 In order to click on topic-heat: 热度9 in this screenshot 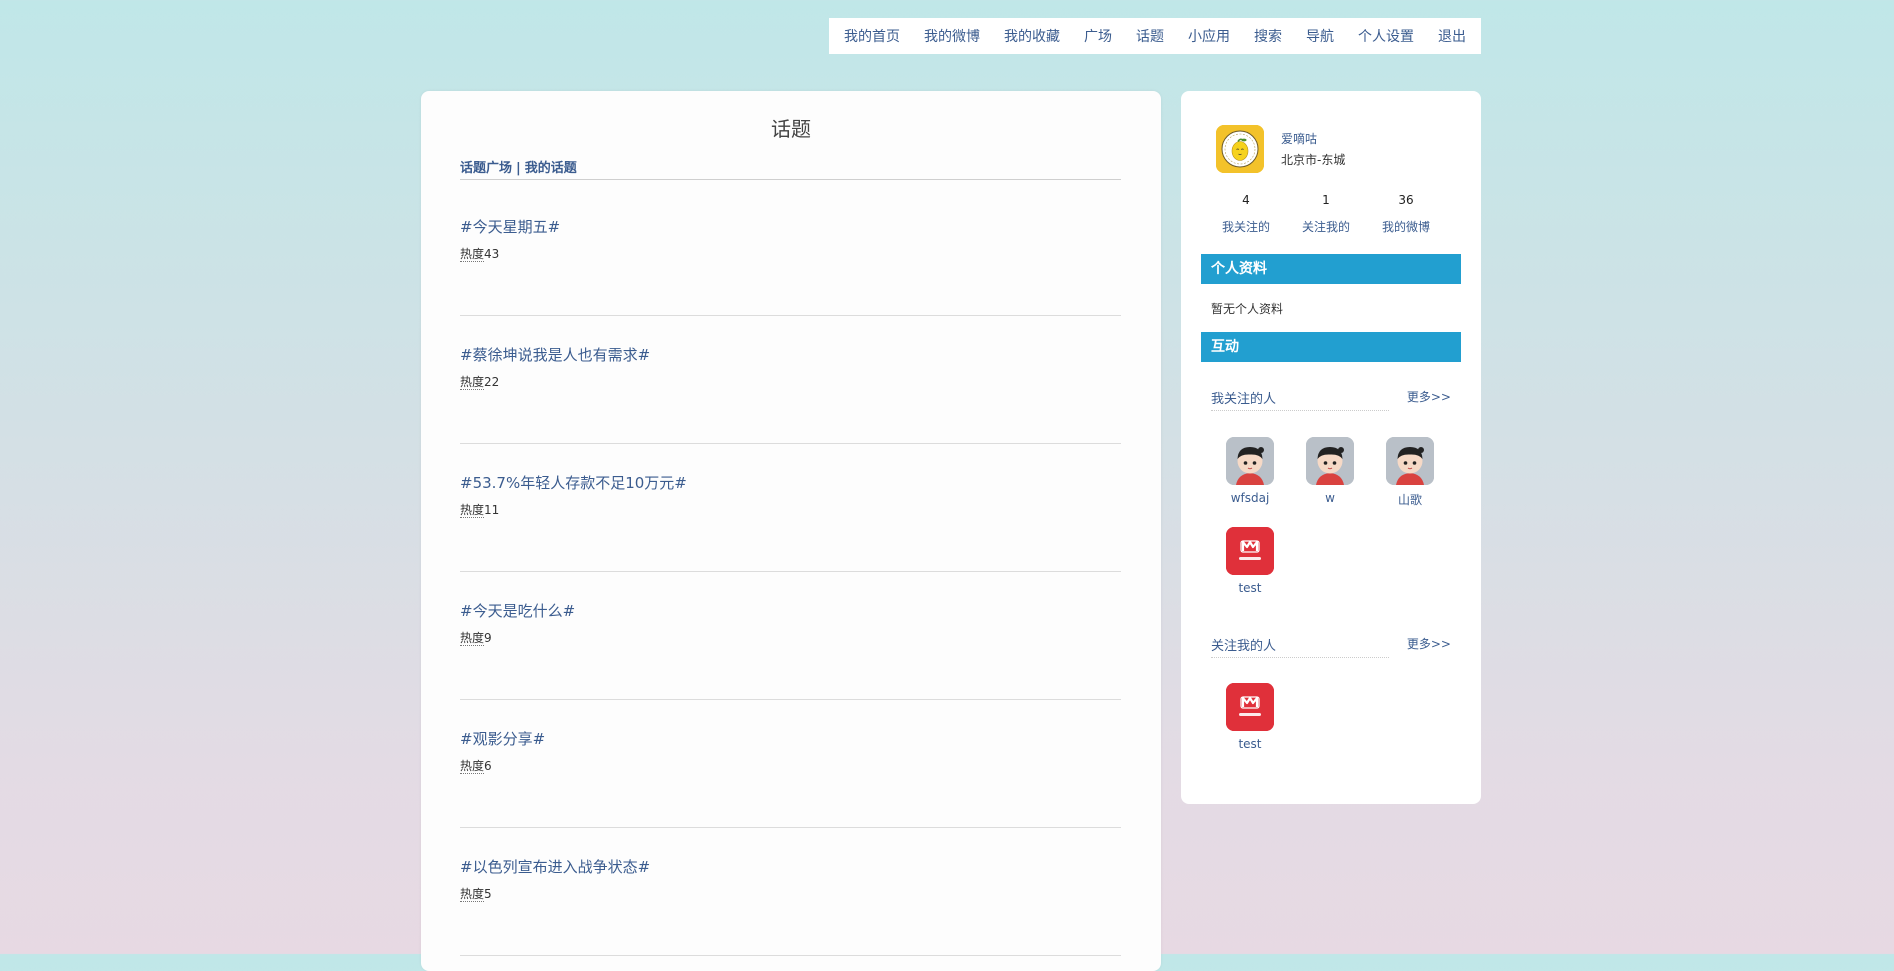, I will do `click(476, 637)`.